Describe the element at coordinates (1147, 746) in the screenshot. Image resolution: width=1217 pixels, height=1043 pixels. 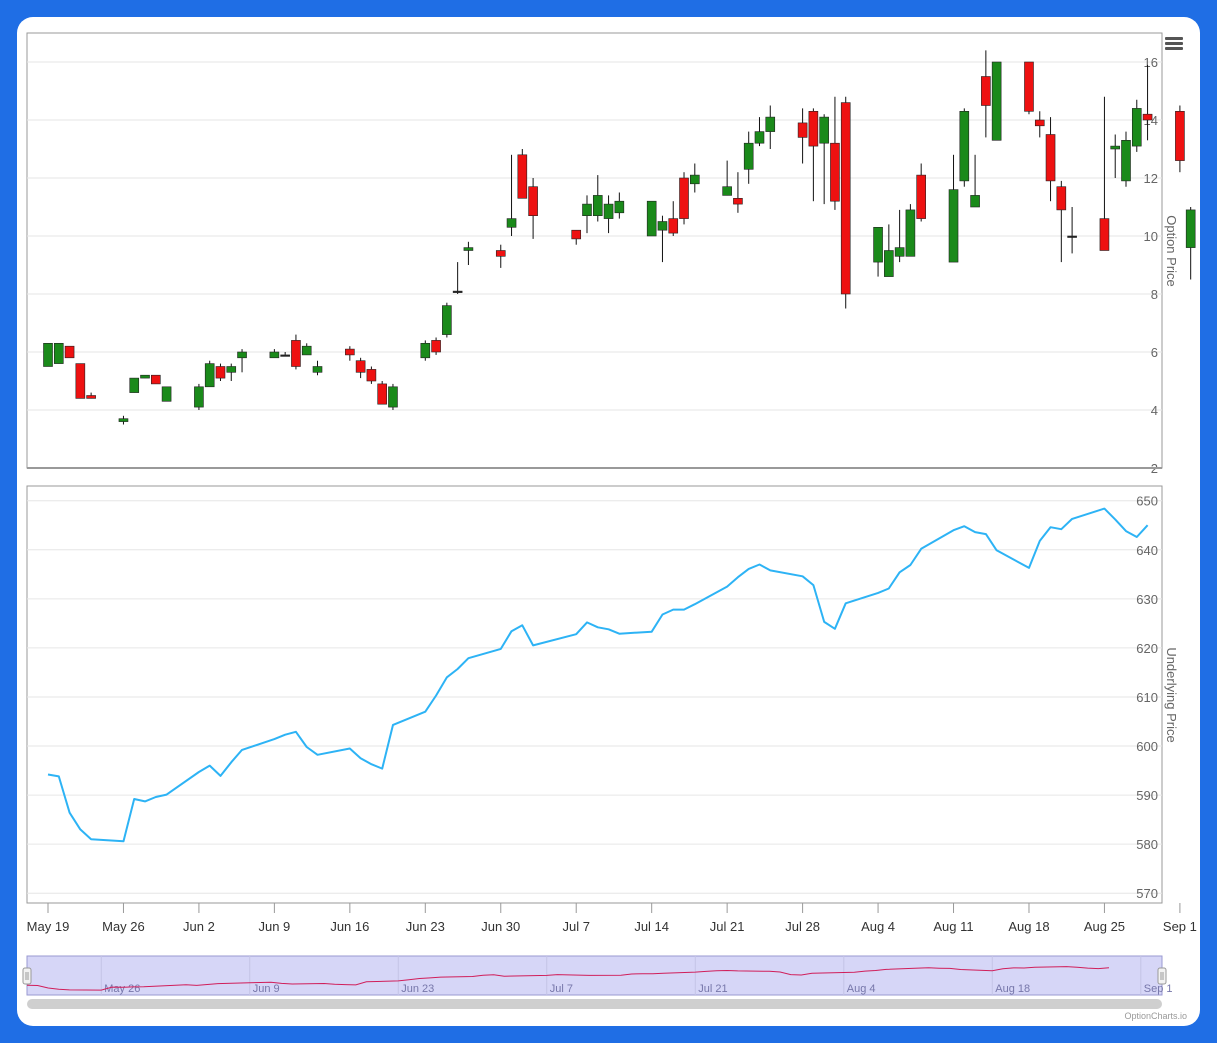
I see `underlying-y-tick-label: 600` at that location.